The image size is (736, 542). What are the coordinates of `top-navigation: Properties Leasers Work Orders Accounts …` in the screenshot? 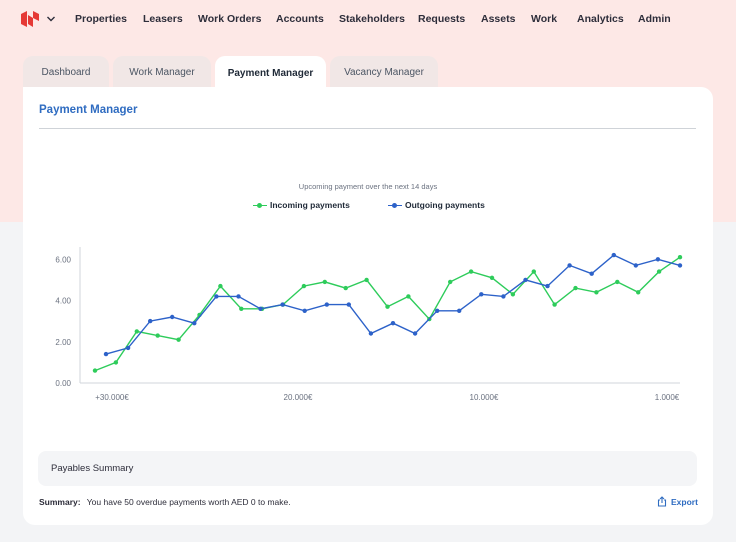 It's located at (368, 19).